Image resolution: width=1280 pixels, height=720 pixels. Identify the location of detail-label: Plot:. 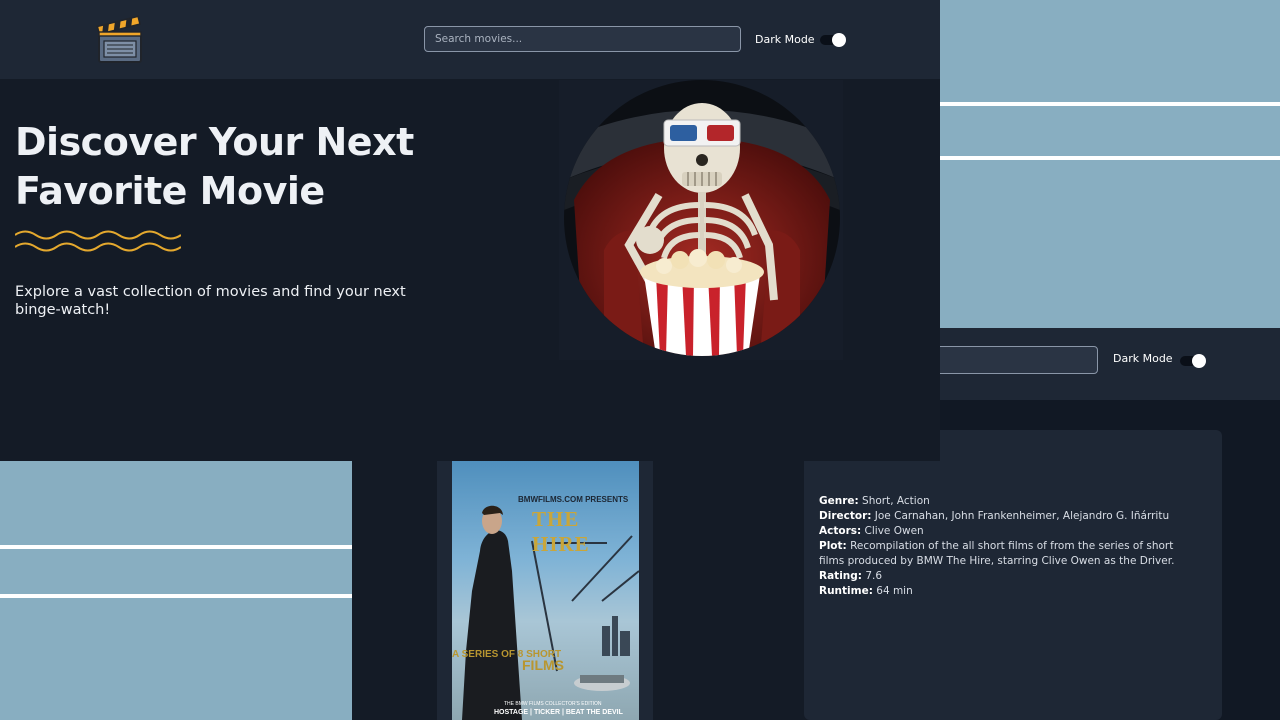
(833, 546).